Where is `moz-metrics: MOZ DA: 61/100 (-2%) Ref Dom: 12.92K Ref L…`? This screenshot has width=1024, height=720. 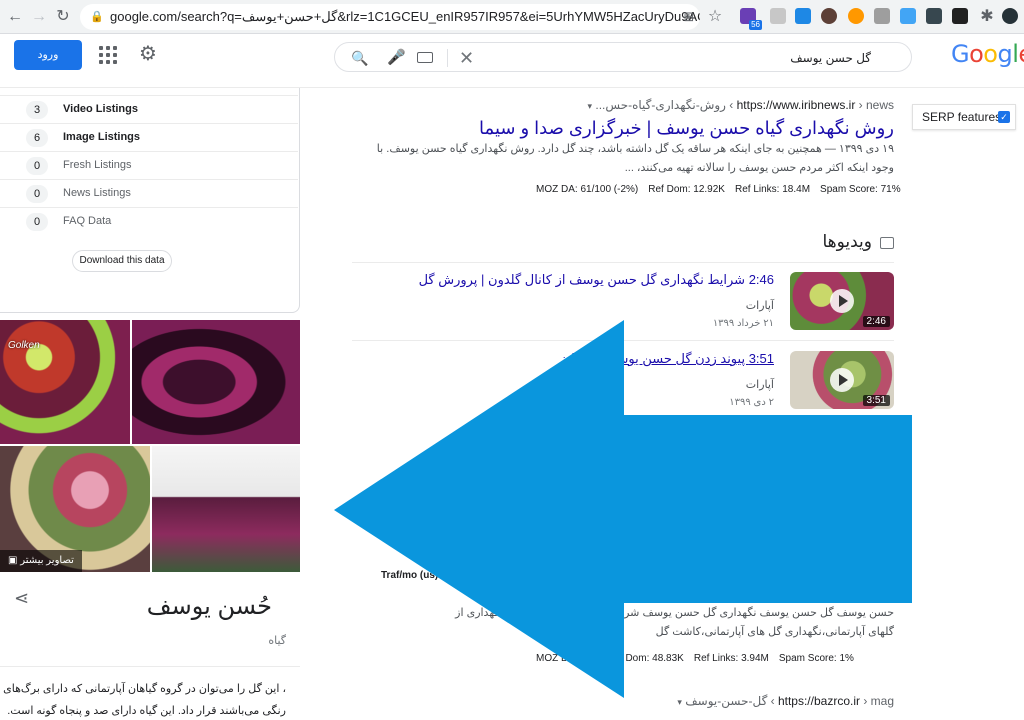 moz-metrics: MOZ DA: 61/100 (-2%) Ref Dom: 12.92K Ref L… is located at coordinates (713, 189).